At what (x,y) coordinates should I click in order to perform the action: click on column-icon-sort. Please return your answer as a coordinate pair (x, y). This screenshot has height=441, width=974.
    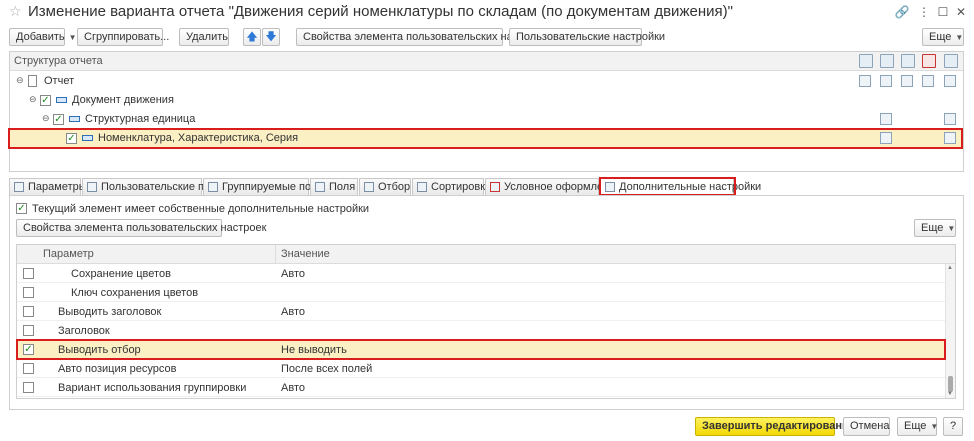
    Looking at the image, I should click on (908, 61).